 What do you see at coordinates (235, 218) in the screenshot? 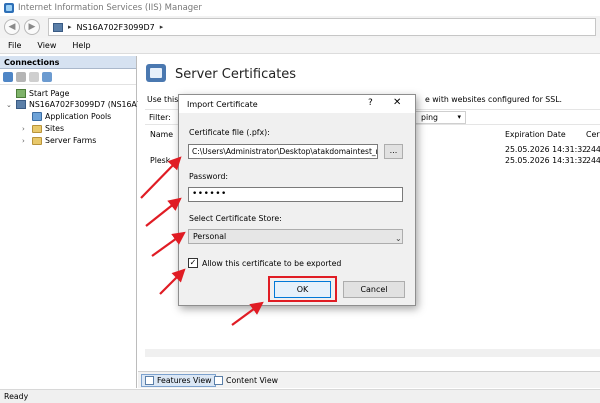
I see `store-label: Select Certificate Store:` at bounding box center [235, 218].